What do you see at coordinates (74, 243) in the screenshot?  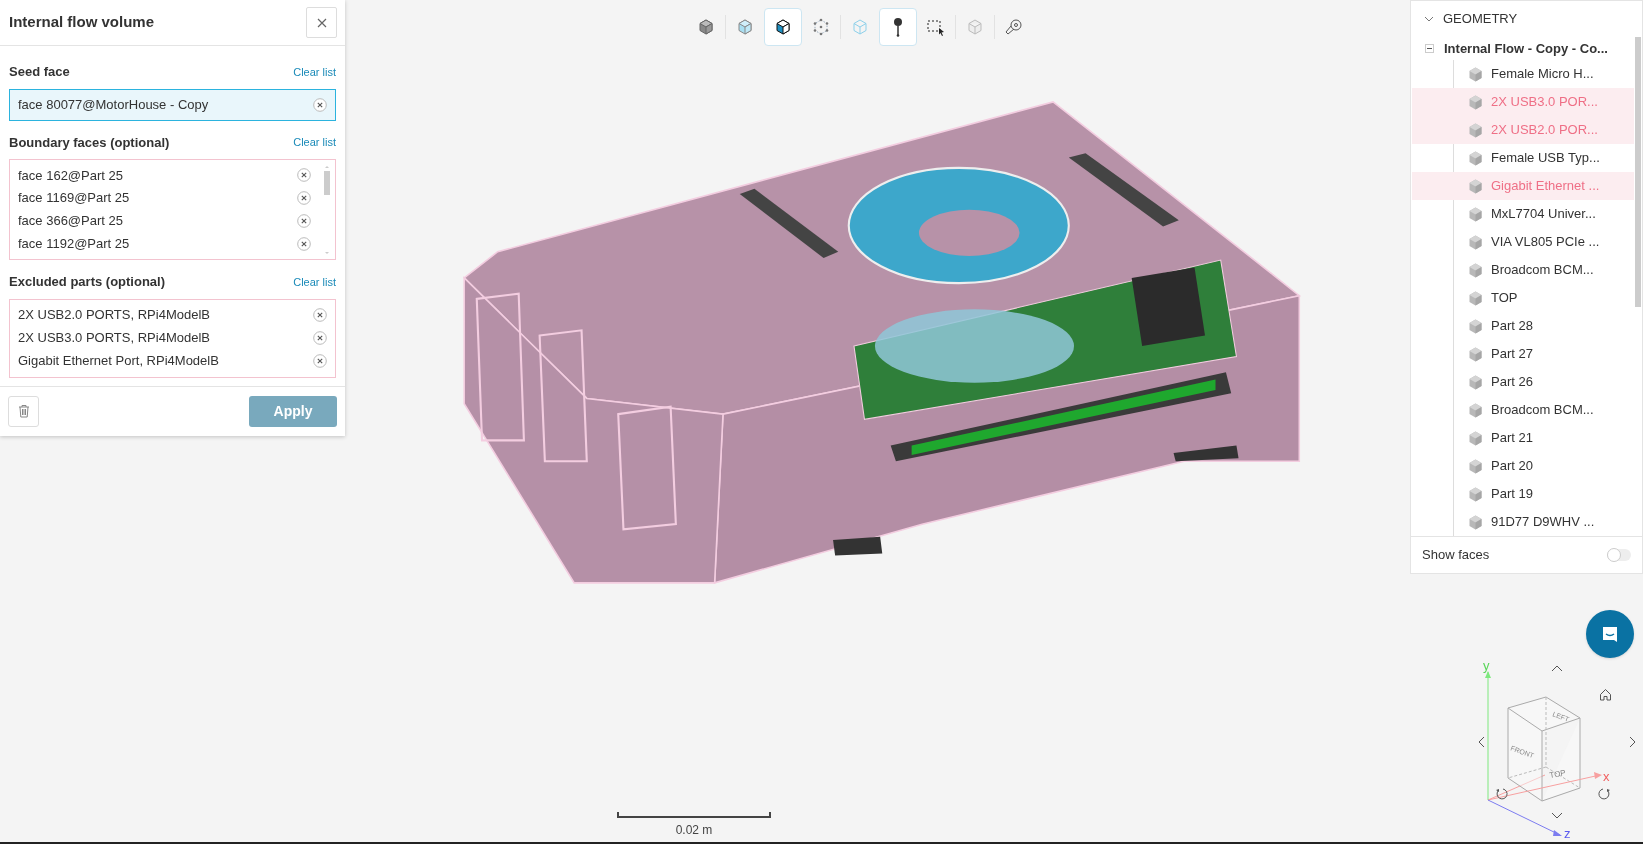 I see `face-item: face 1192@Part 25` at bounding box center [74, 243].